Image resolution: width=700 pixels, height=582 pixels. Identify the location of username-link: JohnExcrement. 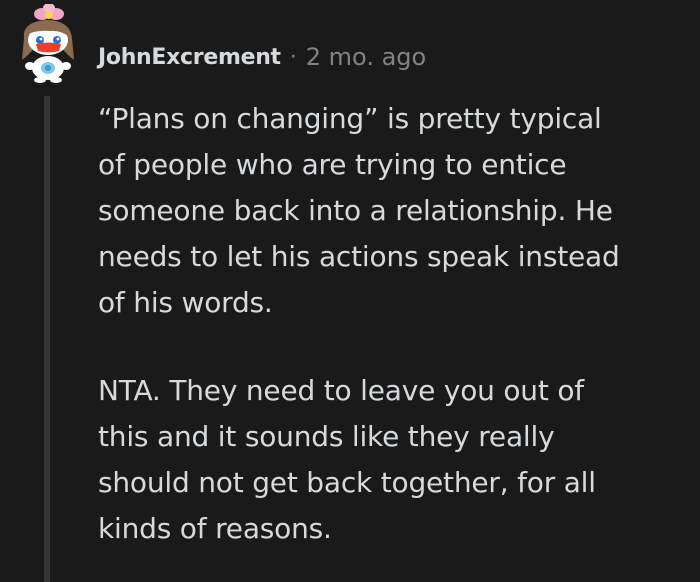
(189, 57).